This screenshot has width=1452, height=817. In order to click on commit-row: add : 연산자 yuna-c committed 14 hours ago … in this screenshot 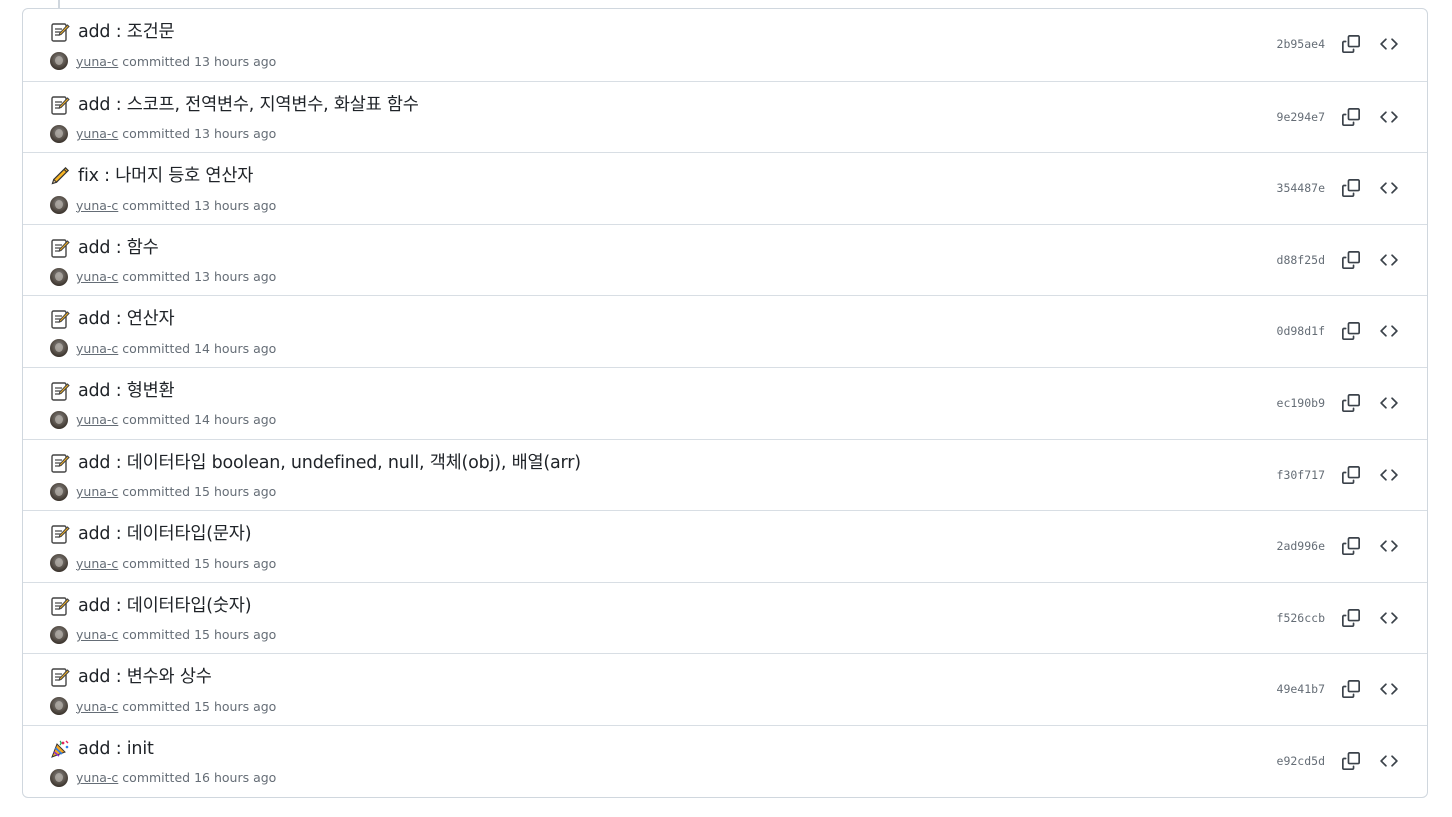, I will do `click(725, 331)`.